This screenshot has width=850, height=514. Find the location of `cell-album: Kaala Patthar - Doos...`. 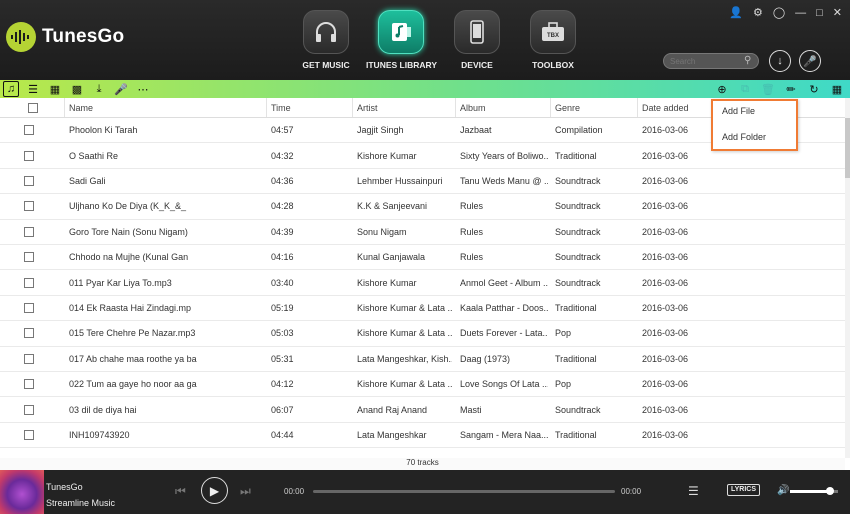

cell-album: Kaala Patthar - Doos... is located at coordinates (504, 307).